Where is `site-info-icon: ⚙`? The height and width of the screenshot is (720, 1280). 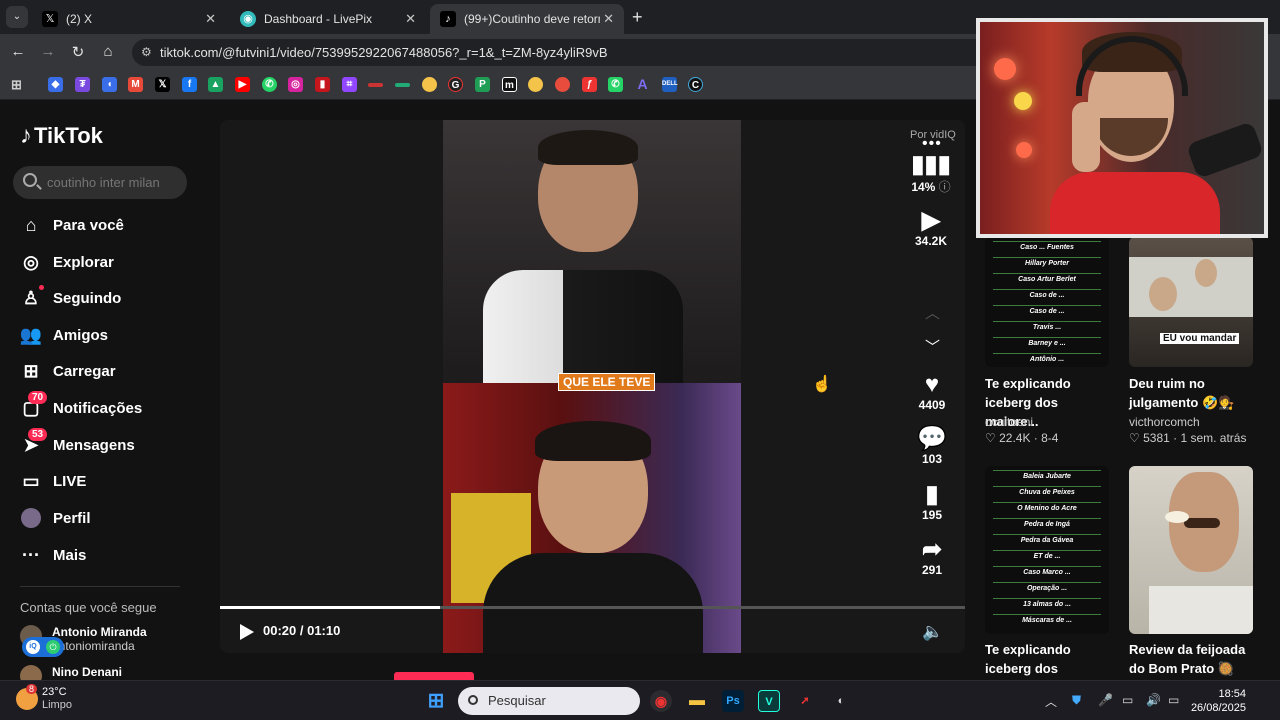 site-info-icon: ⚙ is located at coordinates (146, 52).